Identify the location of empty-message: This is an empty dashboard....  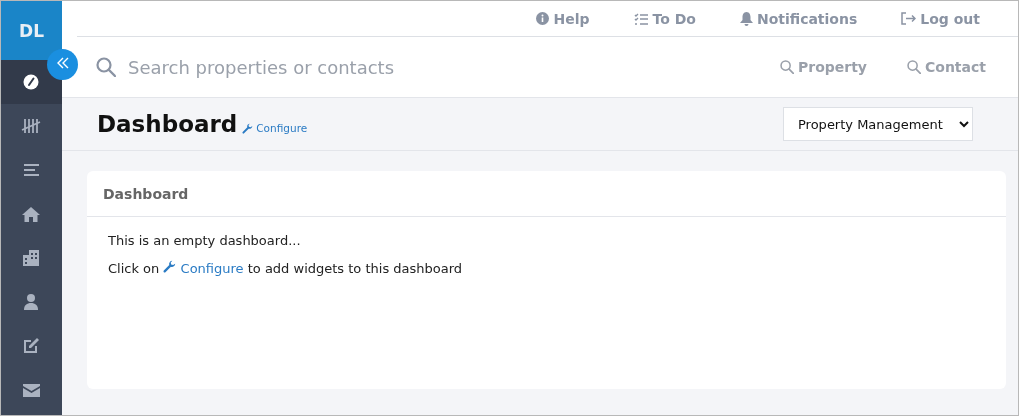
(205, 240).